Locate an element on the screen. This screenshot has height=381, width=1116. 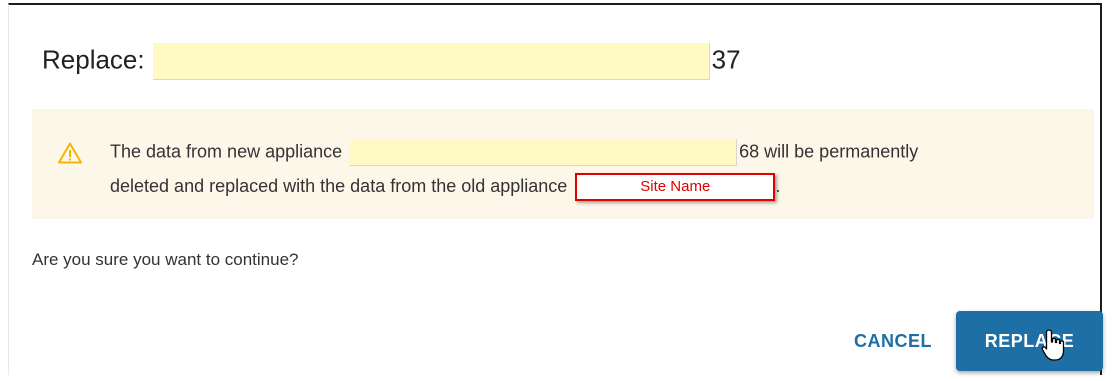
hand-pointer-icon is located at coordinates (1053, 345).